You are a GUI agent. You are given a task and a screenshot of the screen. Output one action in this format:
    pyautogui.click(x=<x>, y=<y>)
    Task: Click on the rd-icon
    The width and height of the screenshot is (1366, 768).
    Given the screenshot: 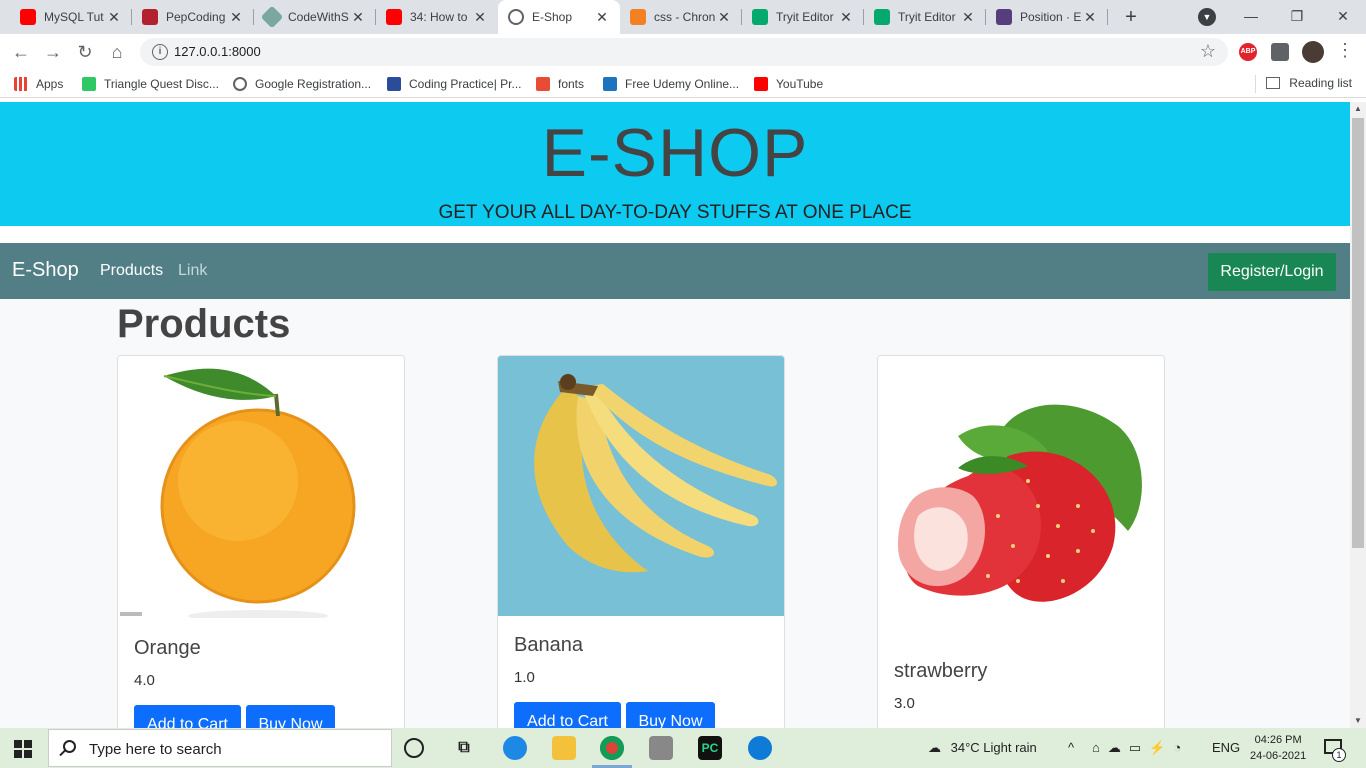 What is the action you would take?
    pyautogui.click(x=610, y=84)
    